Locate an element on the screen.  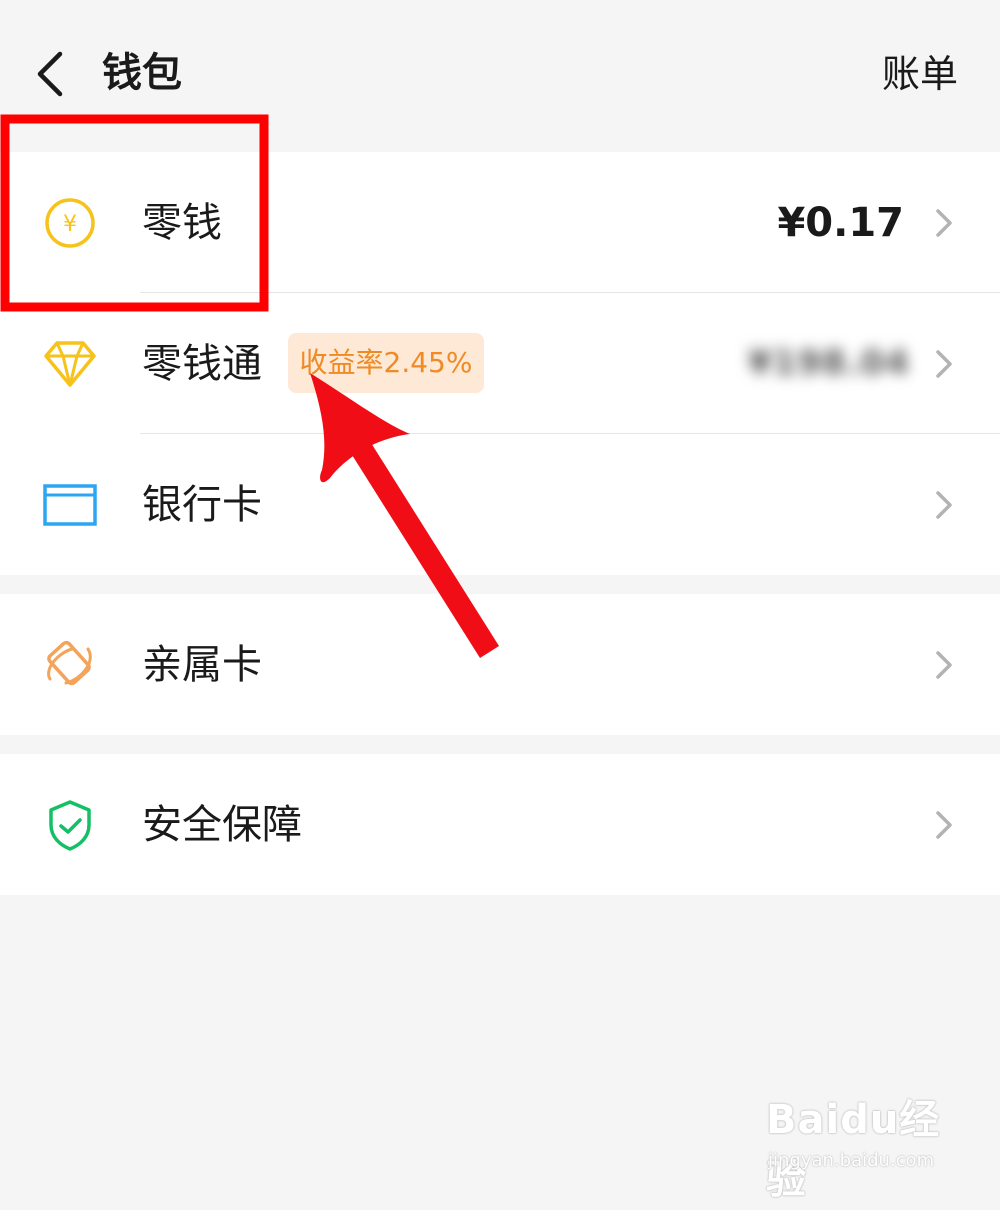
change-label: 零钱 is located at coordinates (182, 223).